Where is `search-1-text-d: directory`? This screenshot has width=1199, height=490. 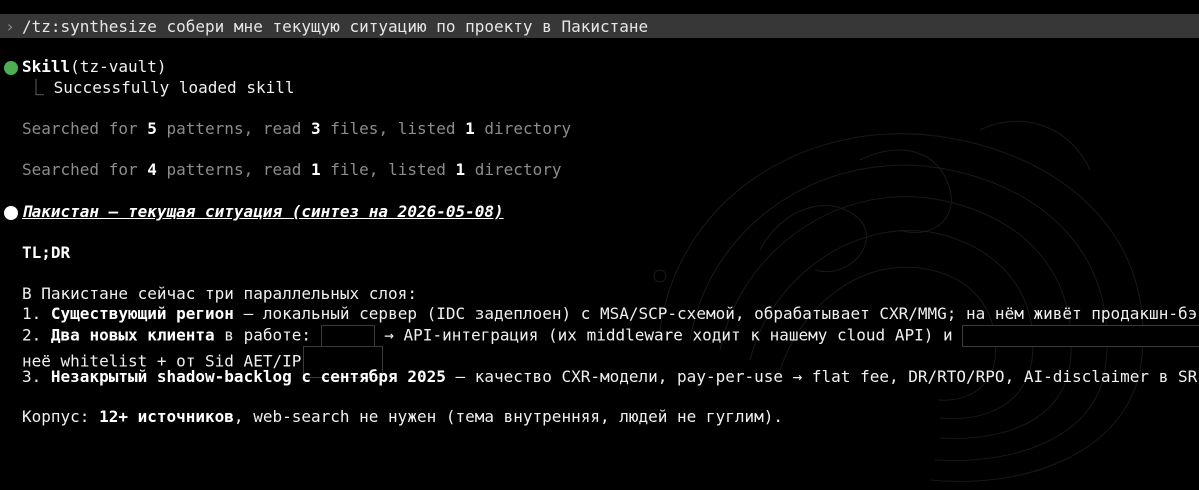 search-1-text-d: directory is located at coordinates (523, 128).